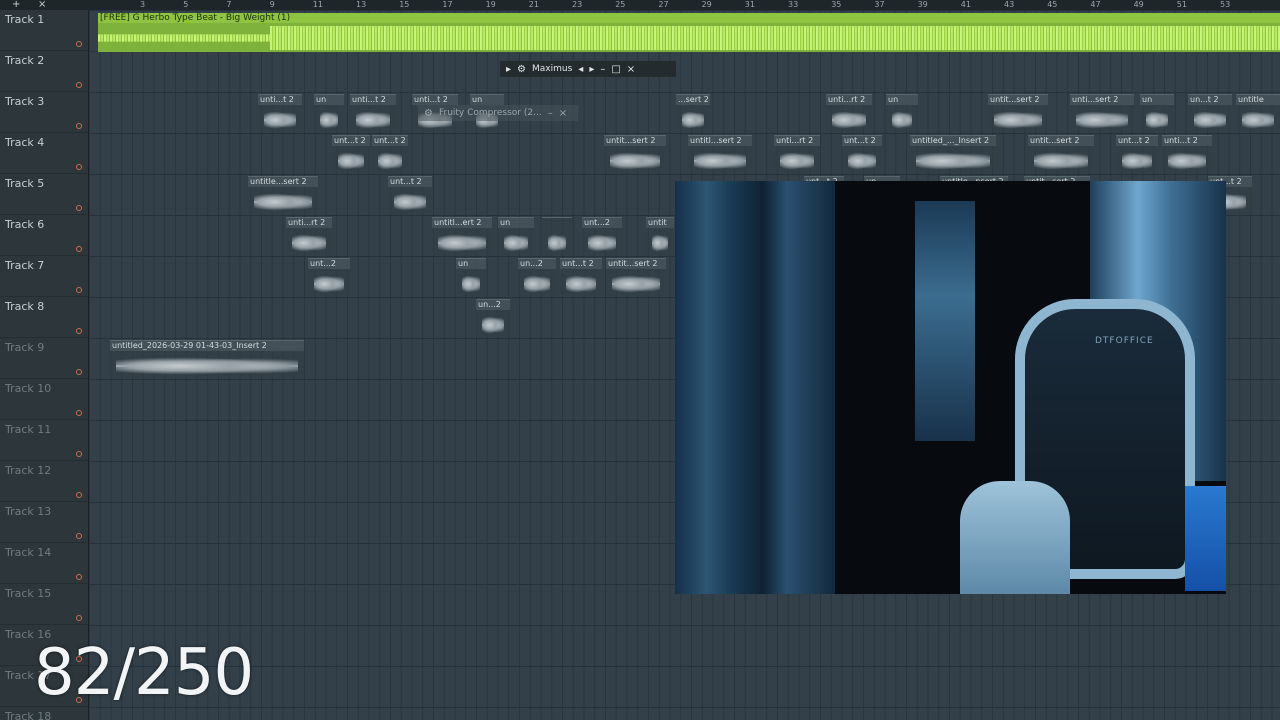 The image size is (1280, 720). Describe the element at coordinates (44, 235) in the screenshot. I see `track-header: Track 6` at that location.